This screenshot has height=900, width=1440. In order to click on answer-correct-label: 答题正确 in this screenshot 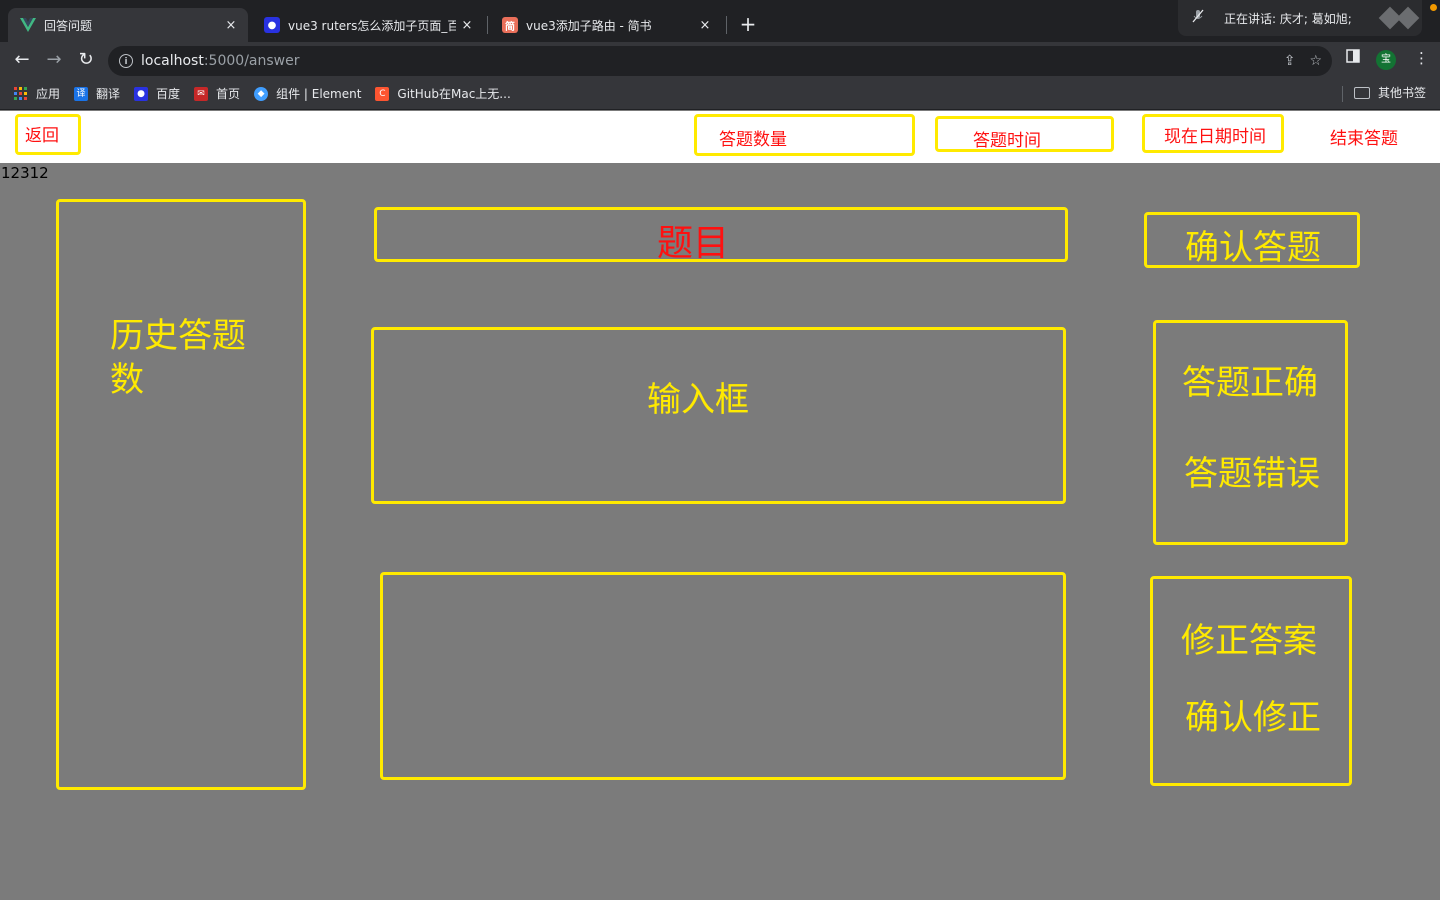, I will do `click(1250, 383)`.